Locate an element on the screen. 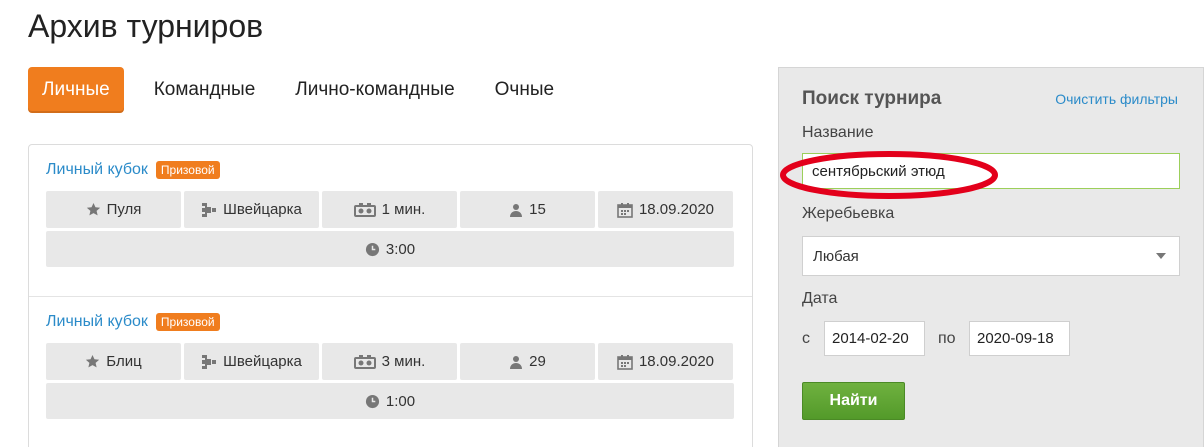  stat-type: Пуля is located at coordinates (113, 209).